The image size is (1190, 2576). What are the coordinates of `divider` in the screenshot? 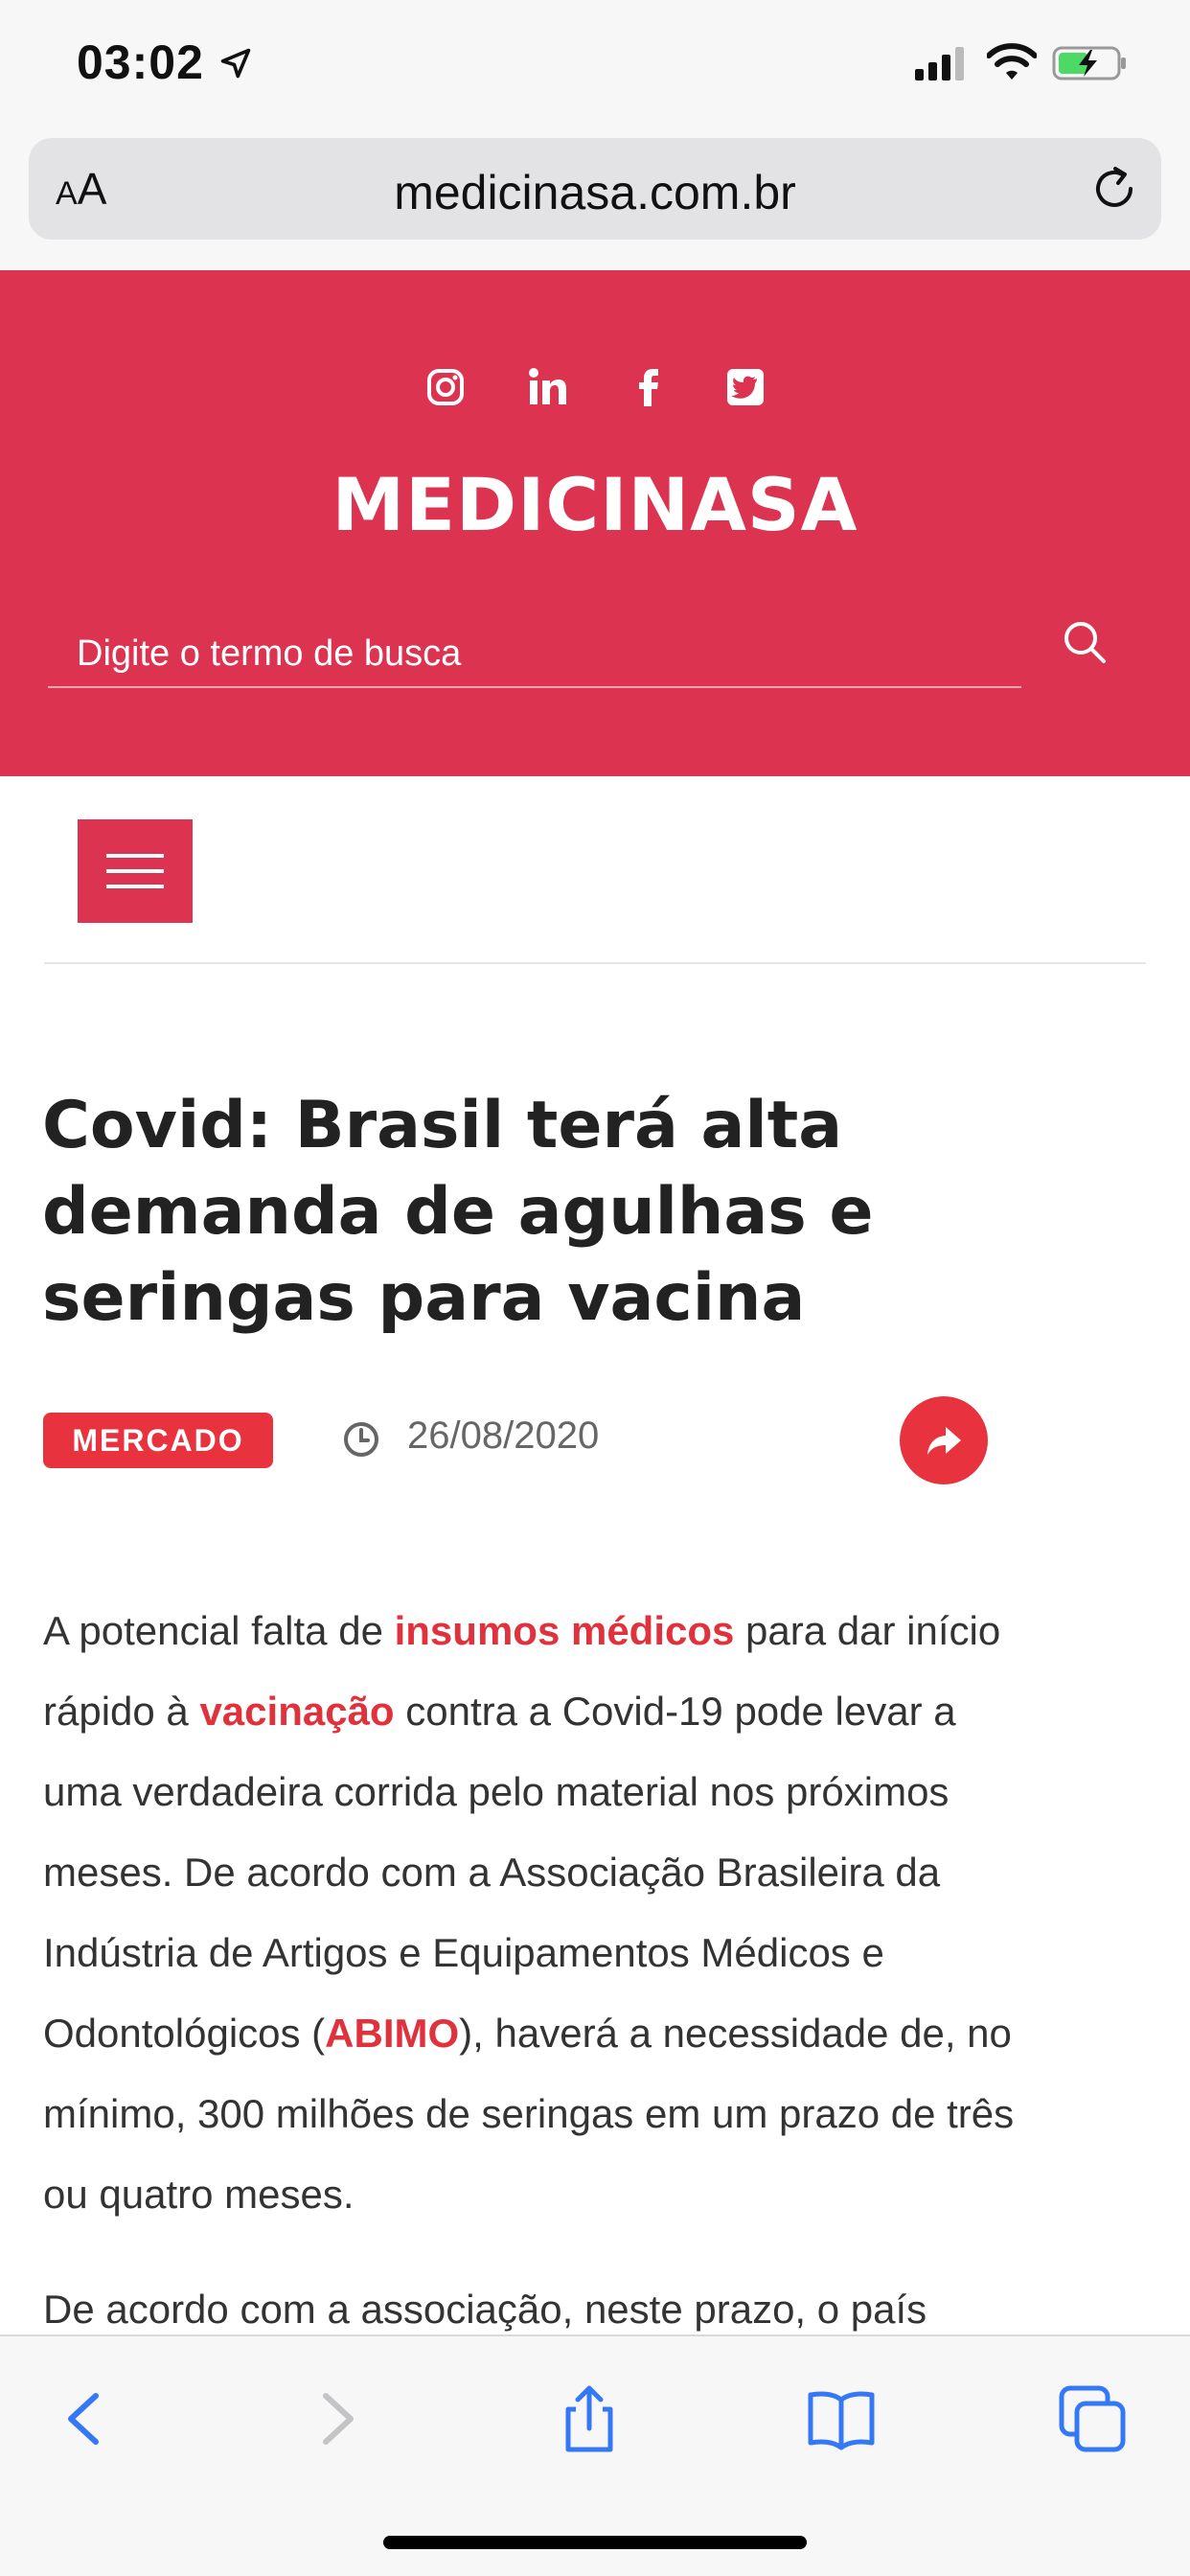 It's located at (595, 963).